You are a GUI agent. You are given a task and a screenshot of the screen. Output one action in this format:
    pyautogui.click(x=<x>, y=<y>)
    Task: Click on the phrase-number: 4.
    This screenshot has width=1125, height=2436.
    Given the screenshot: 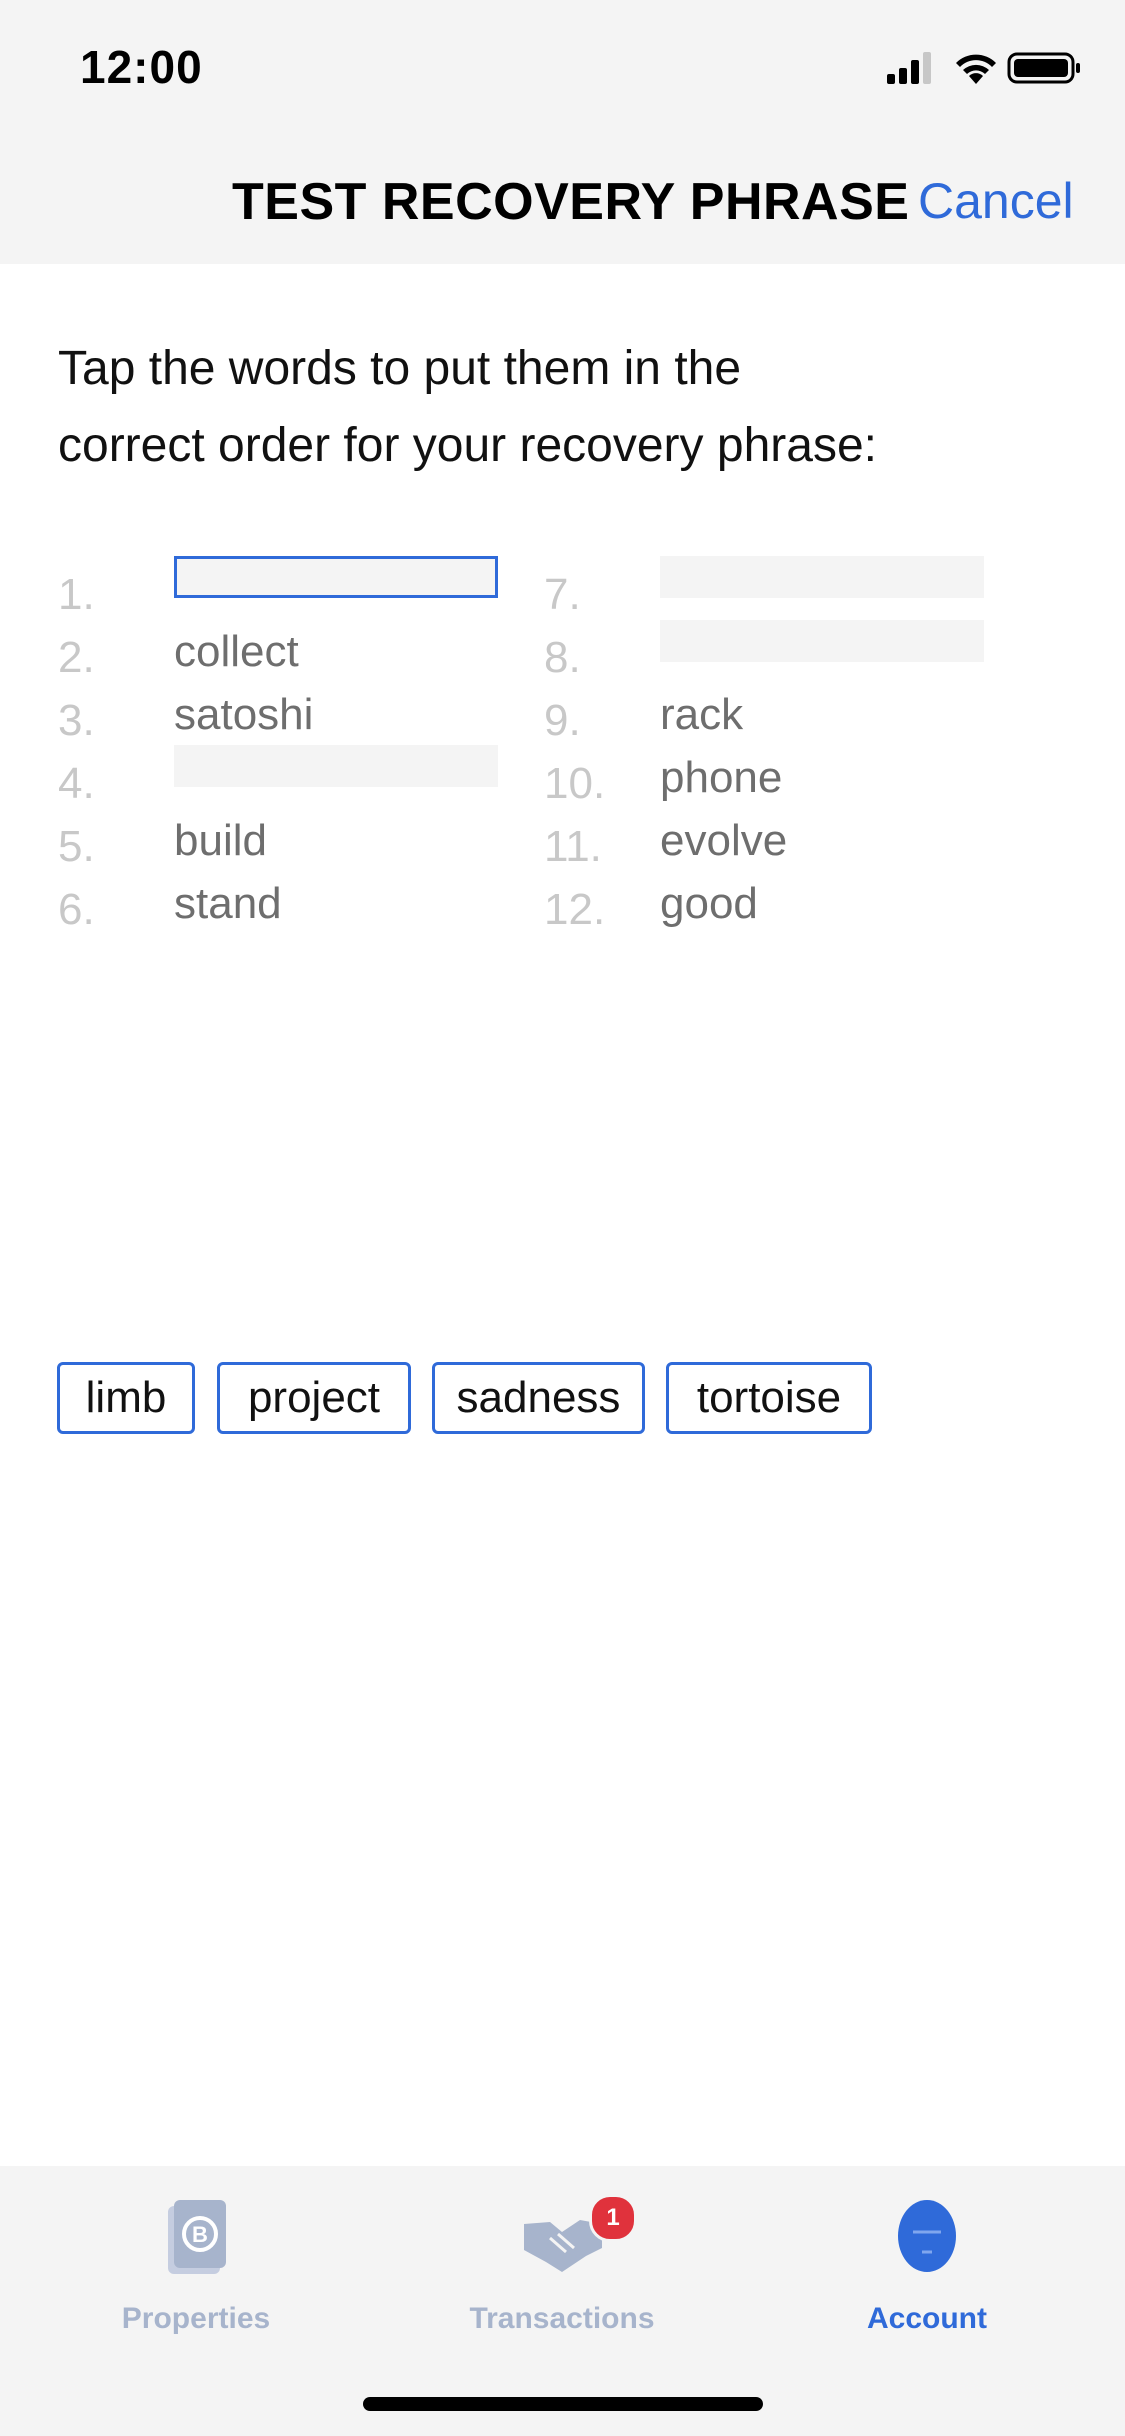 What is the action you would take?
    pyautogui.click(x=76, y=783)
    